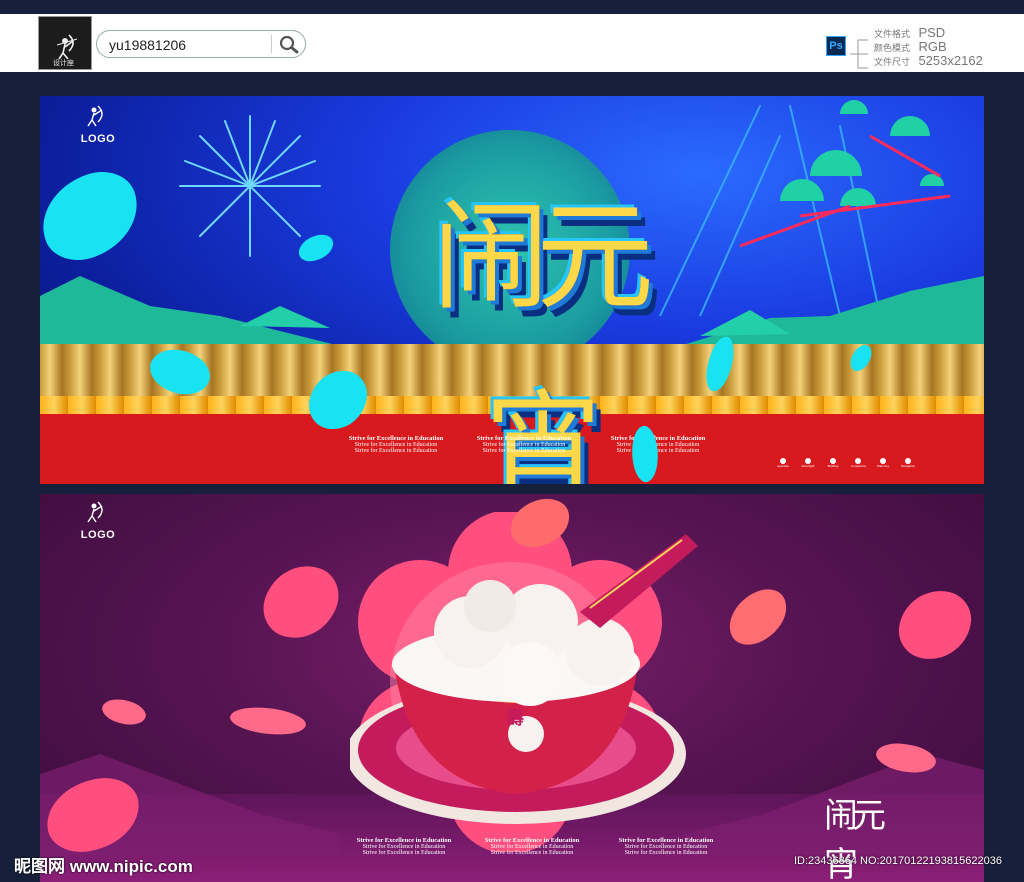 This screenshot has height=882, width=1024. I want to click on search-button, so click(289, 44).